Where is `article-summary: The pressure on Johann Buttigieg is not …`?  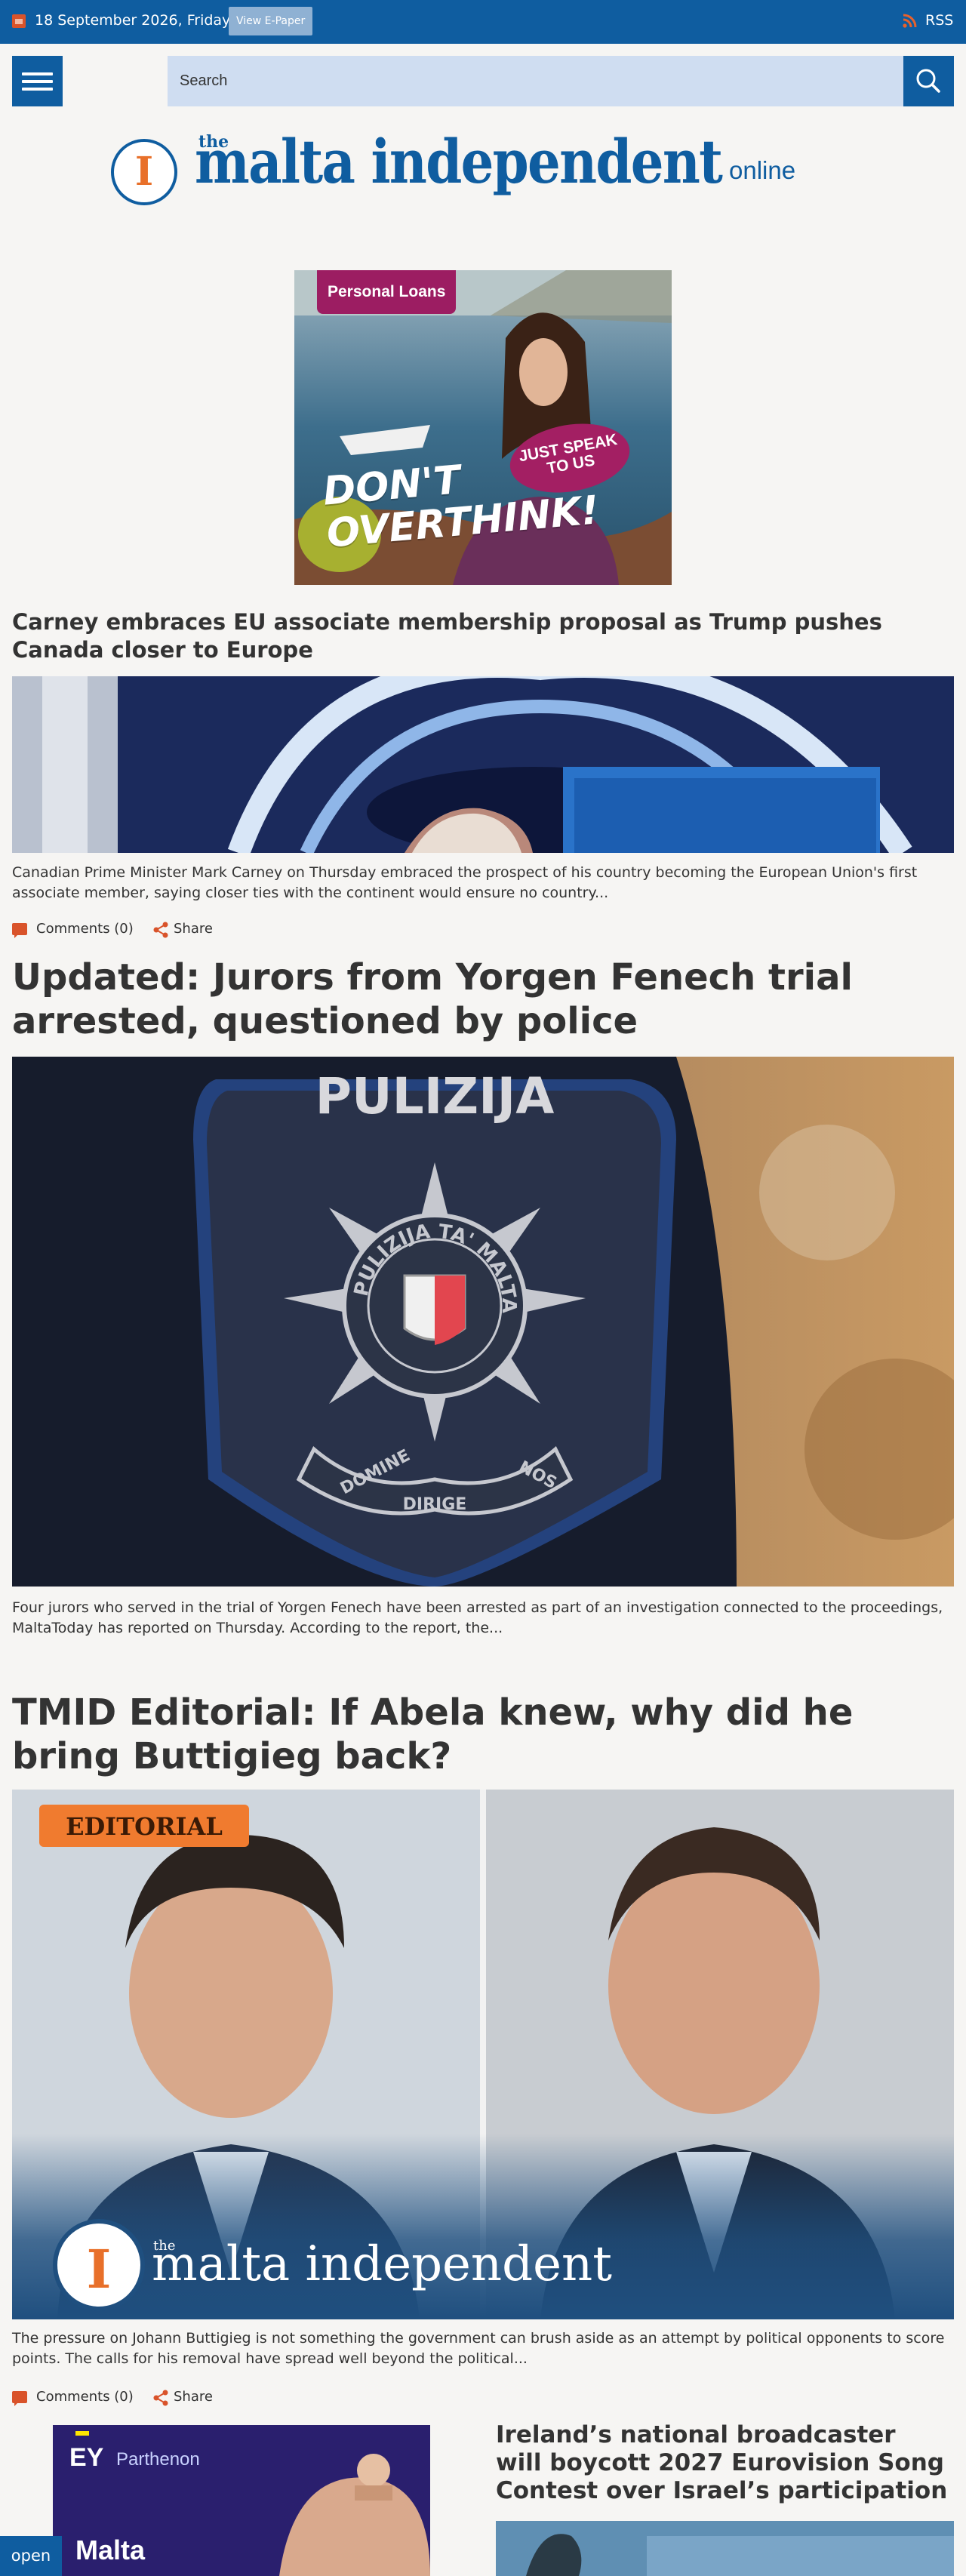 article-summary: The pressure on Johann Buttigieg is not … is located at coordinates (478, 2348).